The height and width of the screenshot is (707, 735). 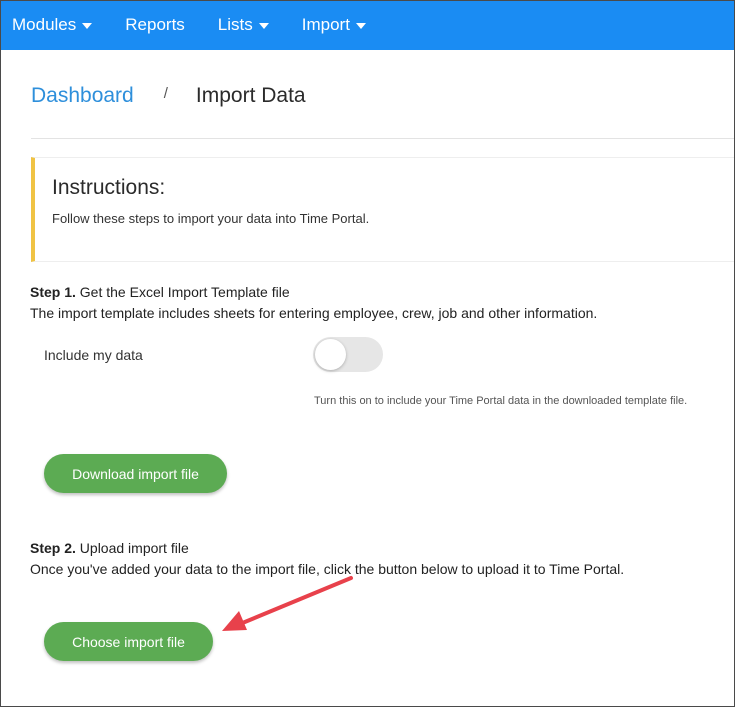 What do you see at coordinates (325, 24) in the screenshot?
I see `nav-import-label: Import` at bounding box center [325, 24].